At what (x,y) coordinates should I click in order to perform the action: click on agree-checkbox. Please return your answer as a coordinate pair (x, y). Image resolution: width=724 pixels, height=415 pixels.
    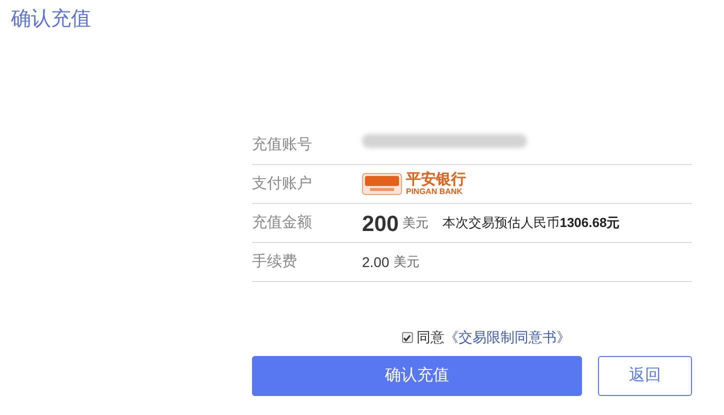
    Looking at the image, I should click on (407, 337).